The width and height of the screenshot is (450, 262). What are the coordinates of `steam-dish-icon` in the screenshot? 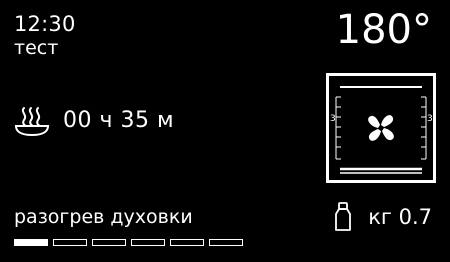 It's located at (32, 121).